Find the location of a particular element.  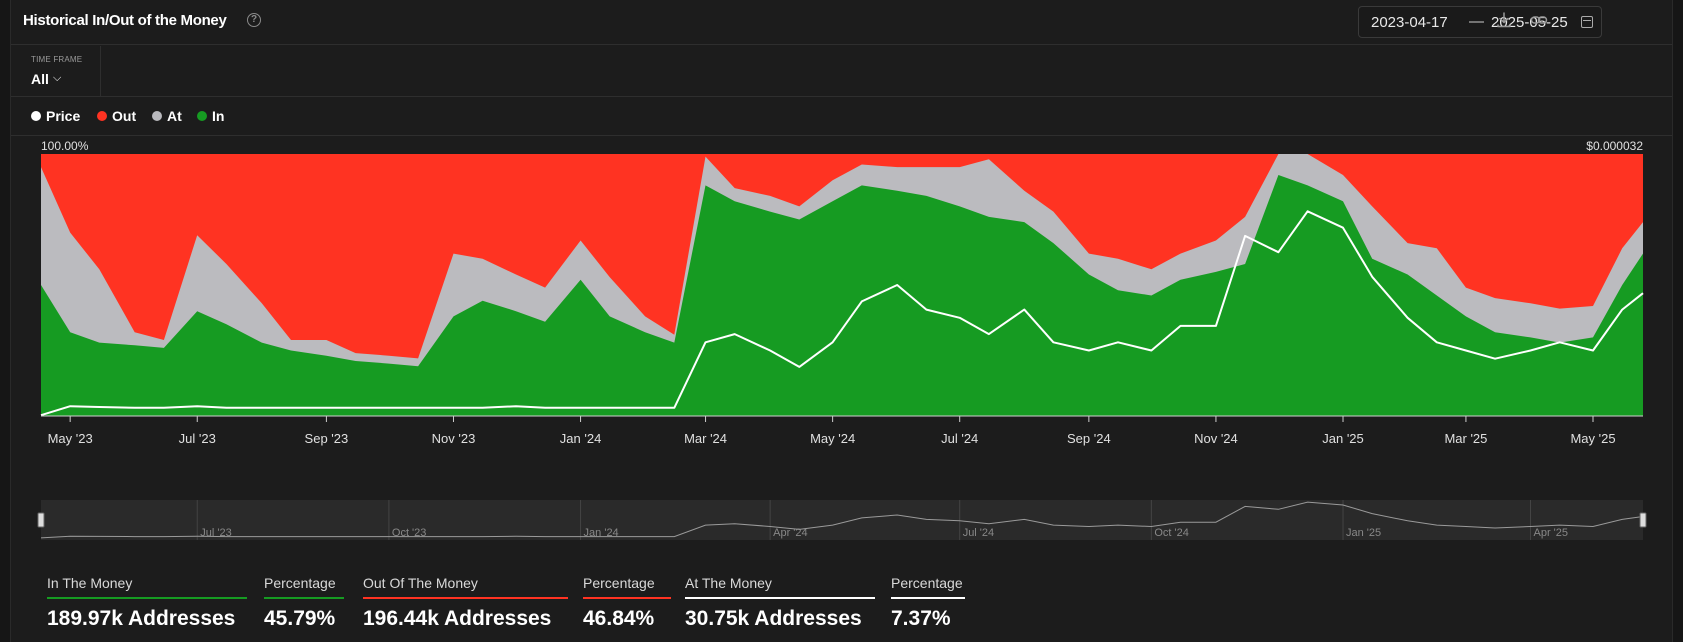

stat-value: 46.84% is located at coordinates (619, 618).